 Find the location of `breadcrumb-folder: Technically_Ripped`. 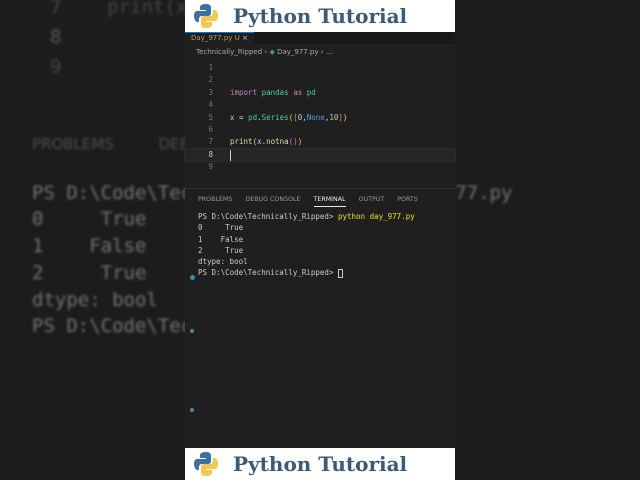

breadcrumb-folder: Technically_Ripped is located at coordinates (229, 52).